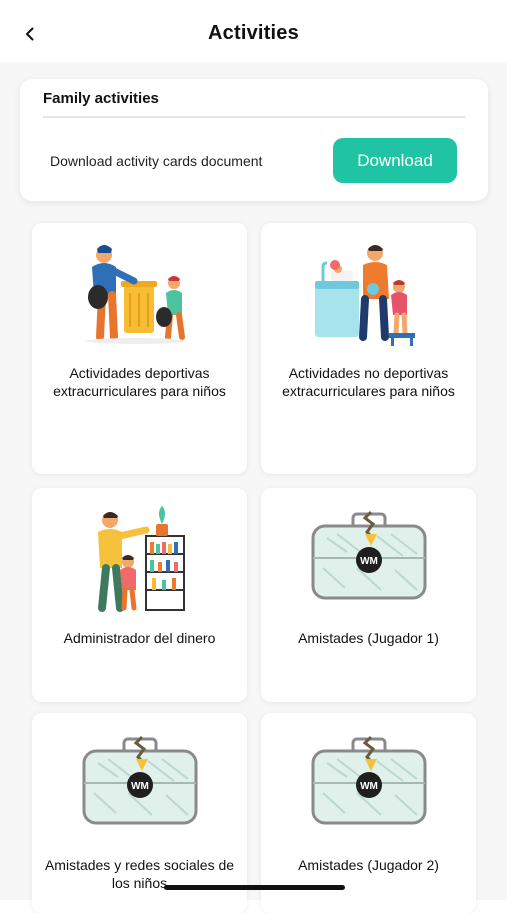  I want to click on activity-card: Administrador del dinero, so click(139, 595).